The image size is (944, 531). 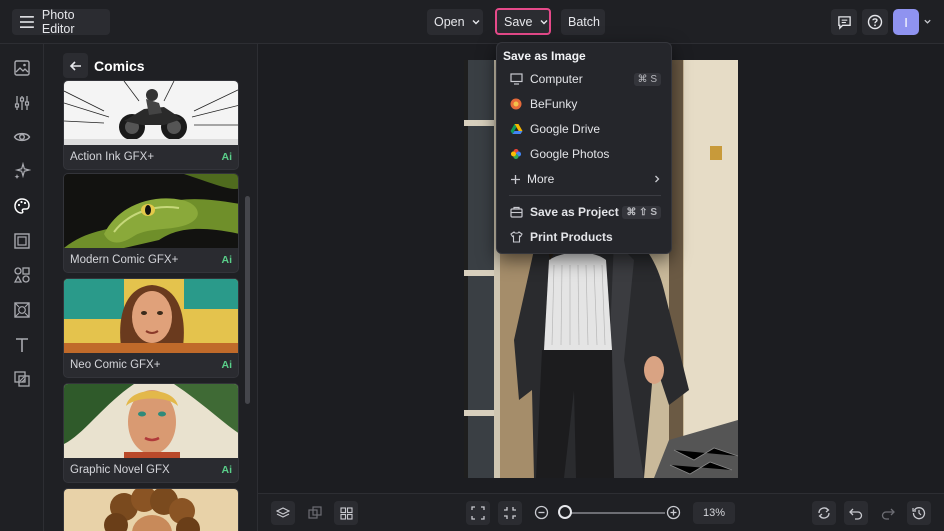 What do you see at coordinates (541, 179) in the screenshot?
I see `menu-item-label: More` at bounding box center [541, 179].